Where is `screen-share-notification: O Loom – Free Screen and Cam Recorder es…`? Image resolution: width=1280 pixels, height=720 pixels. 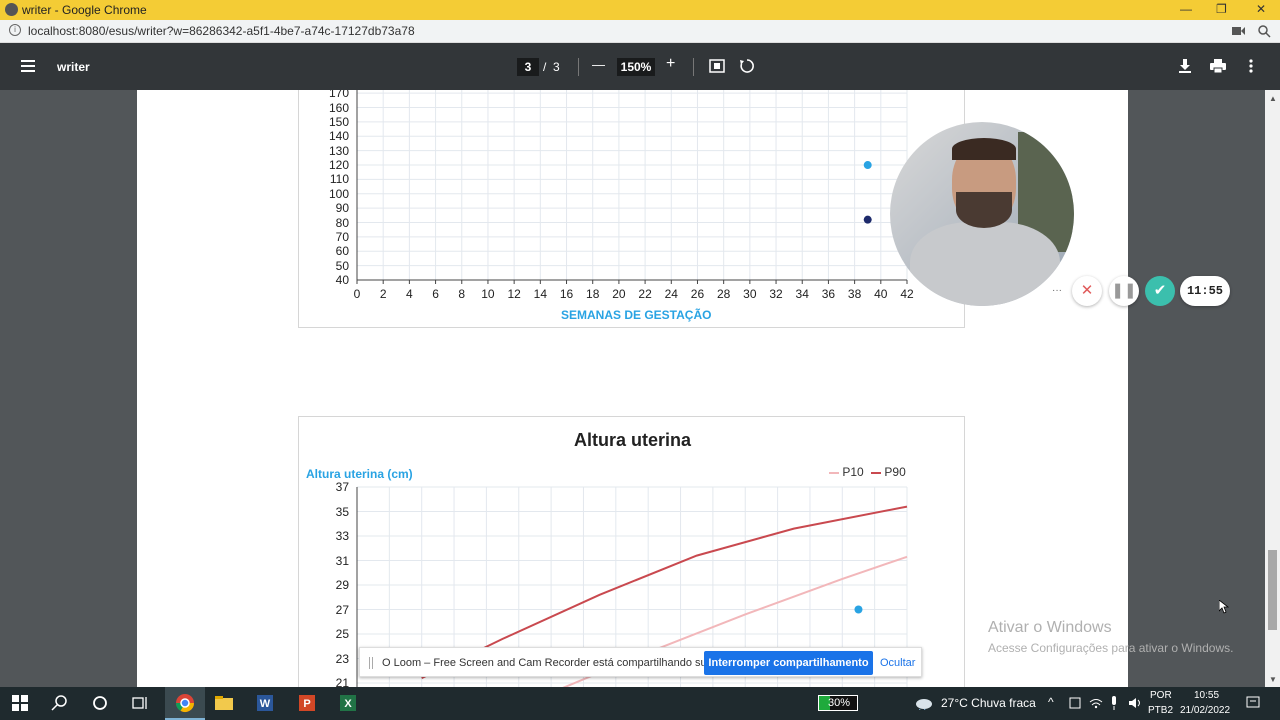
screen-share-notification: O Loom – Free Screen and Cam Recorder es… is located at coordinates (640, 662).